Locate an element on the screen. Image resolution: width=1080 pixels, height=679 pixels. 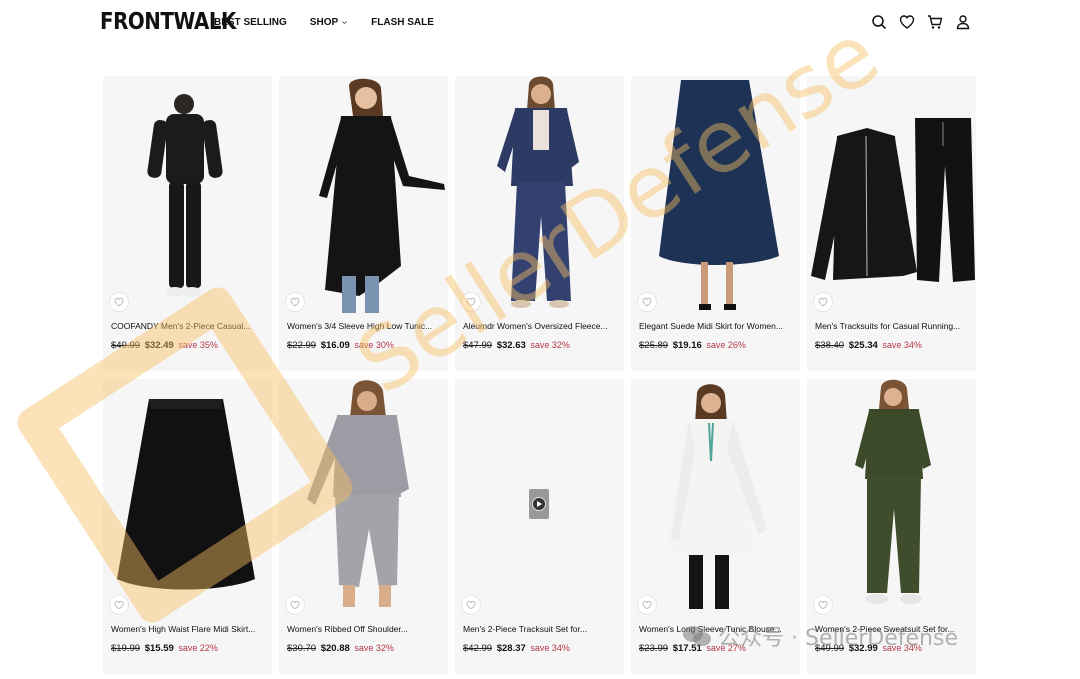
nav-shop-label: SHOP is located at coordinates (324, 22).